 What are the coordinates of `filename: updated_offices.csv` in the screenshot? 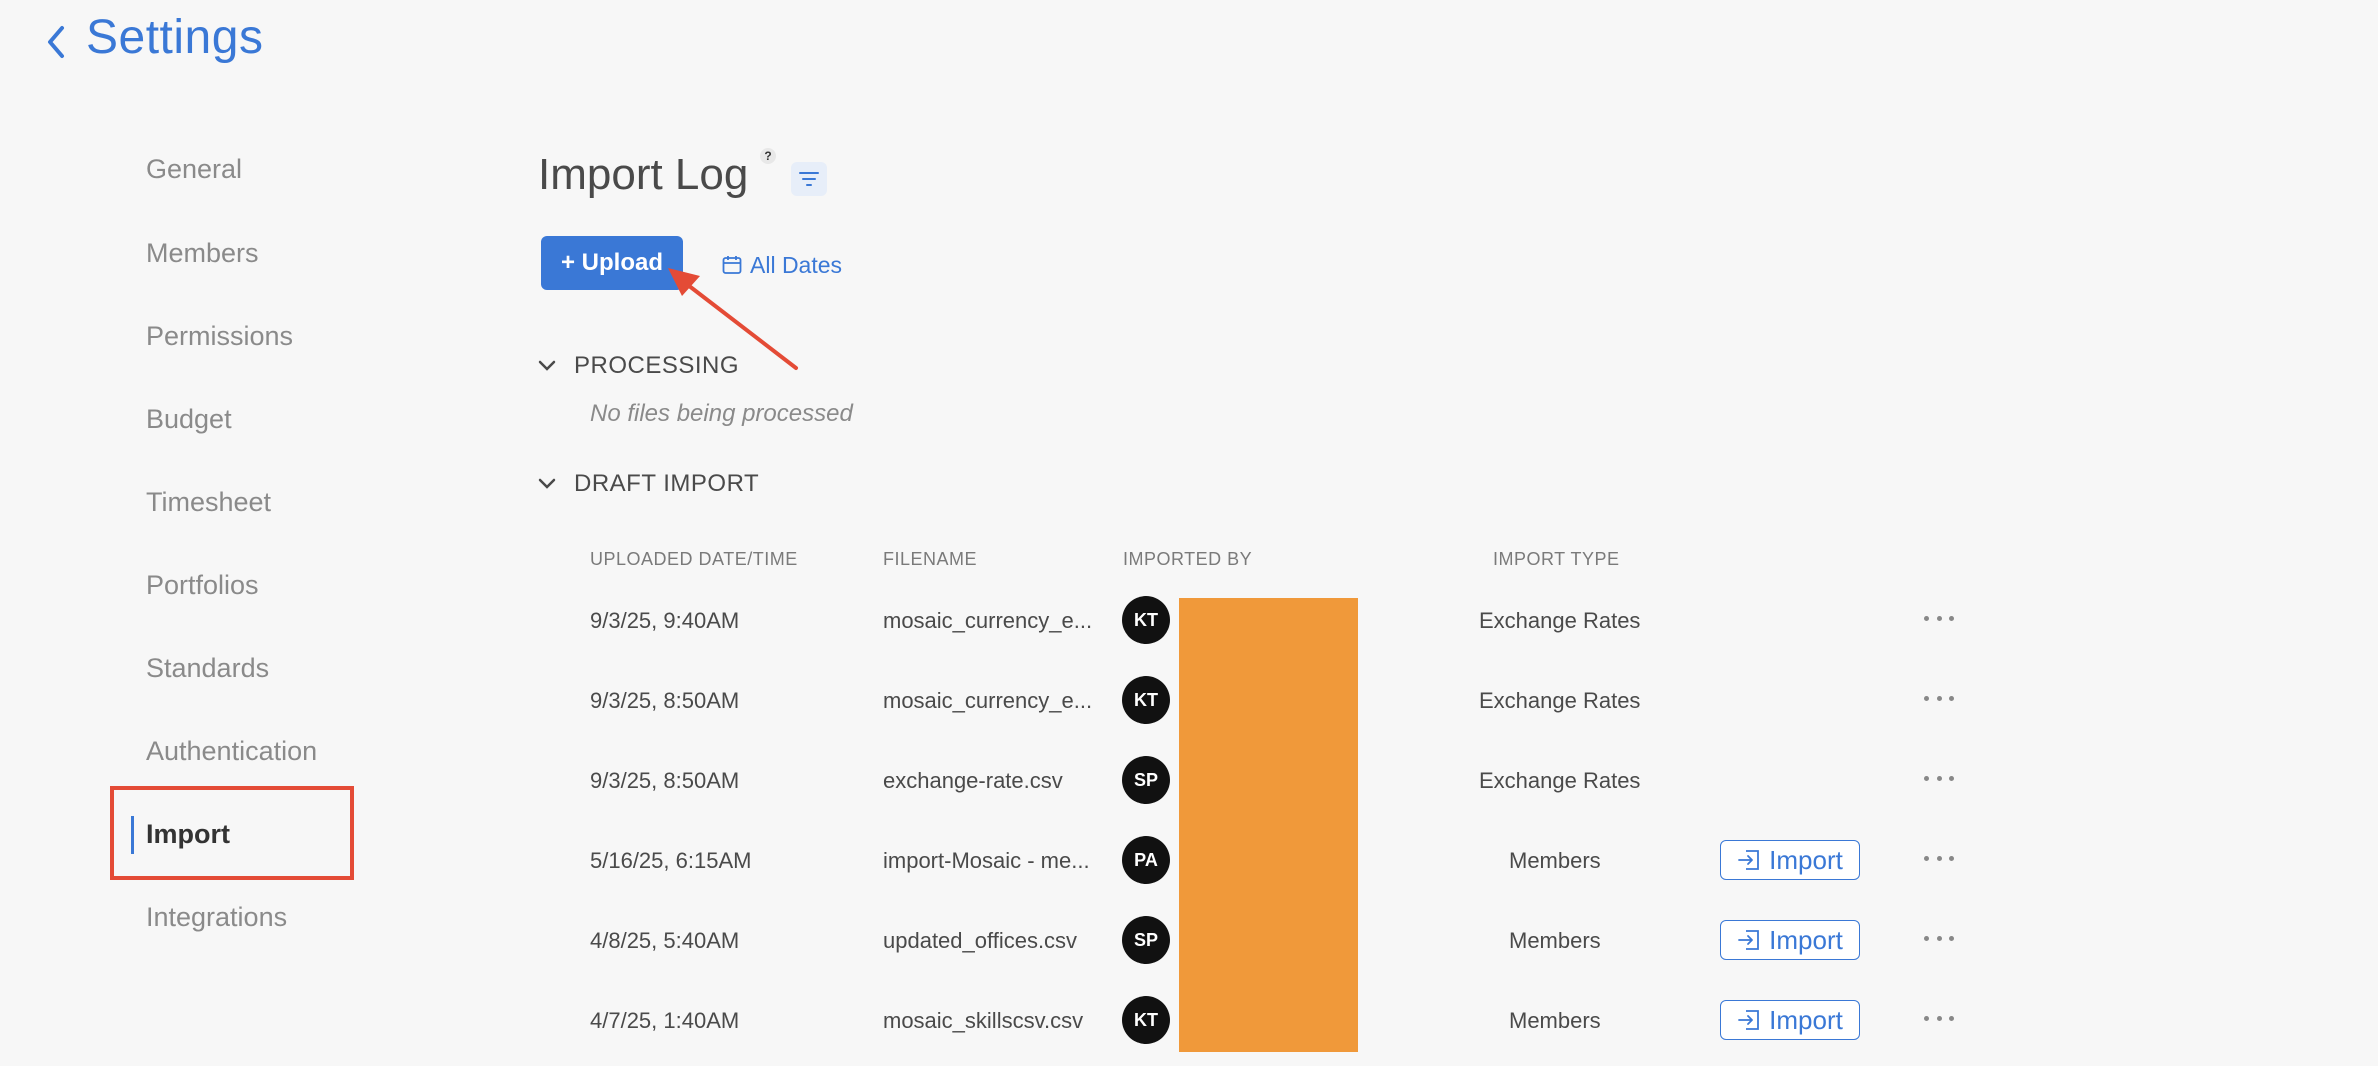 It's located at (980, 941).